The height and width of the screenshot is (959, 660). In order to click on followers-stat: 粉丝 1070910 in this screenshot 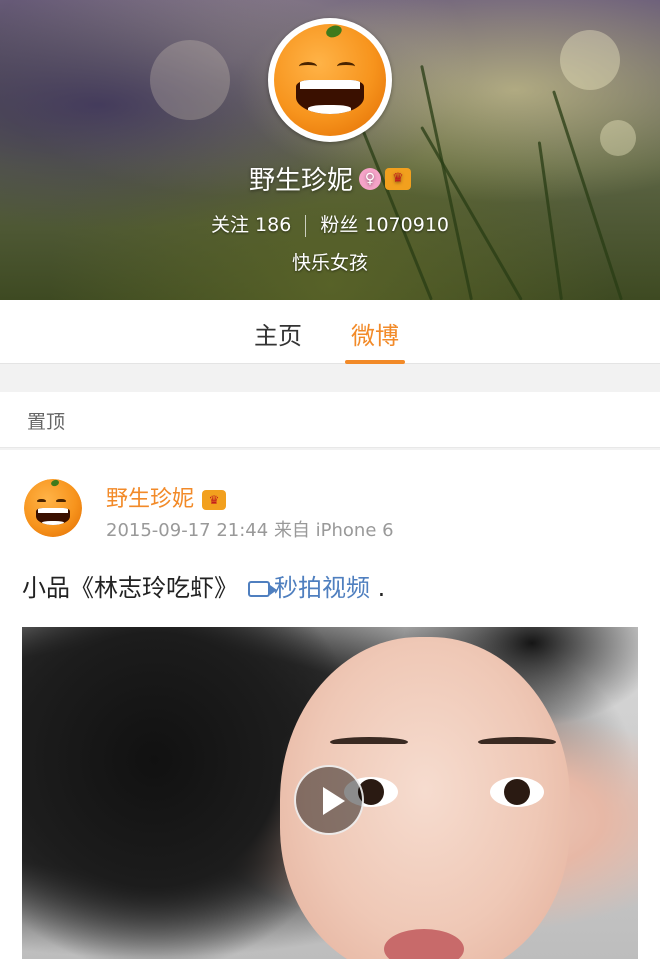, I will do `click(384, 225)`.